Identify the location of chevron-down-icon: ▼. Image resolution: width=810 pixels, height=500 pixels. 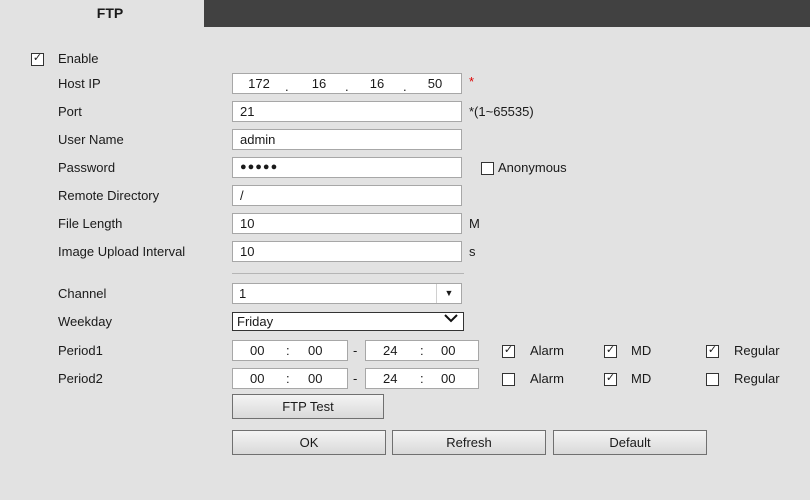
(448, 293).